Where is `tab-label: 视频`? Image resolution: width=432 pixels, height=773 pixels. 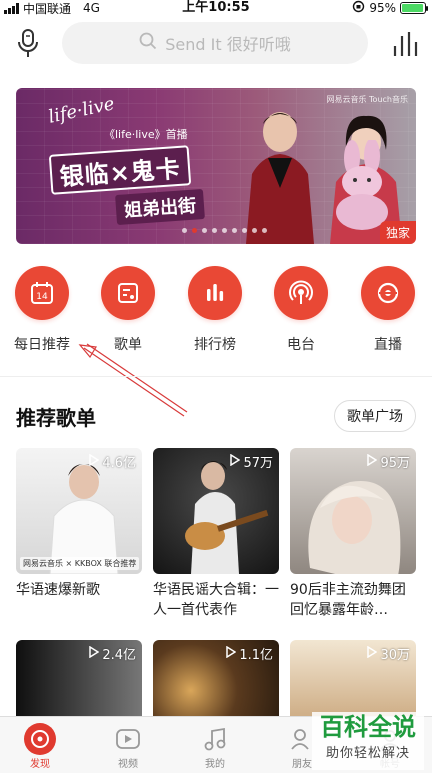 tab-label: 视频 is located at coordinates (128, 764).